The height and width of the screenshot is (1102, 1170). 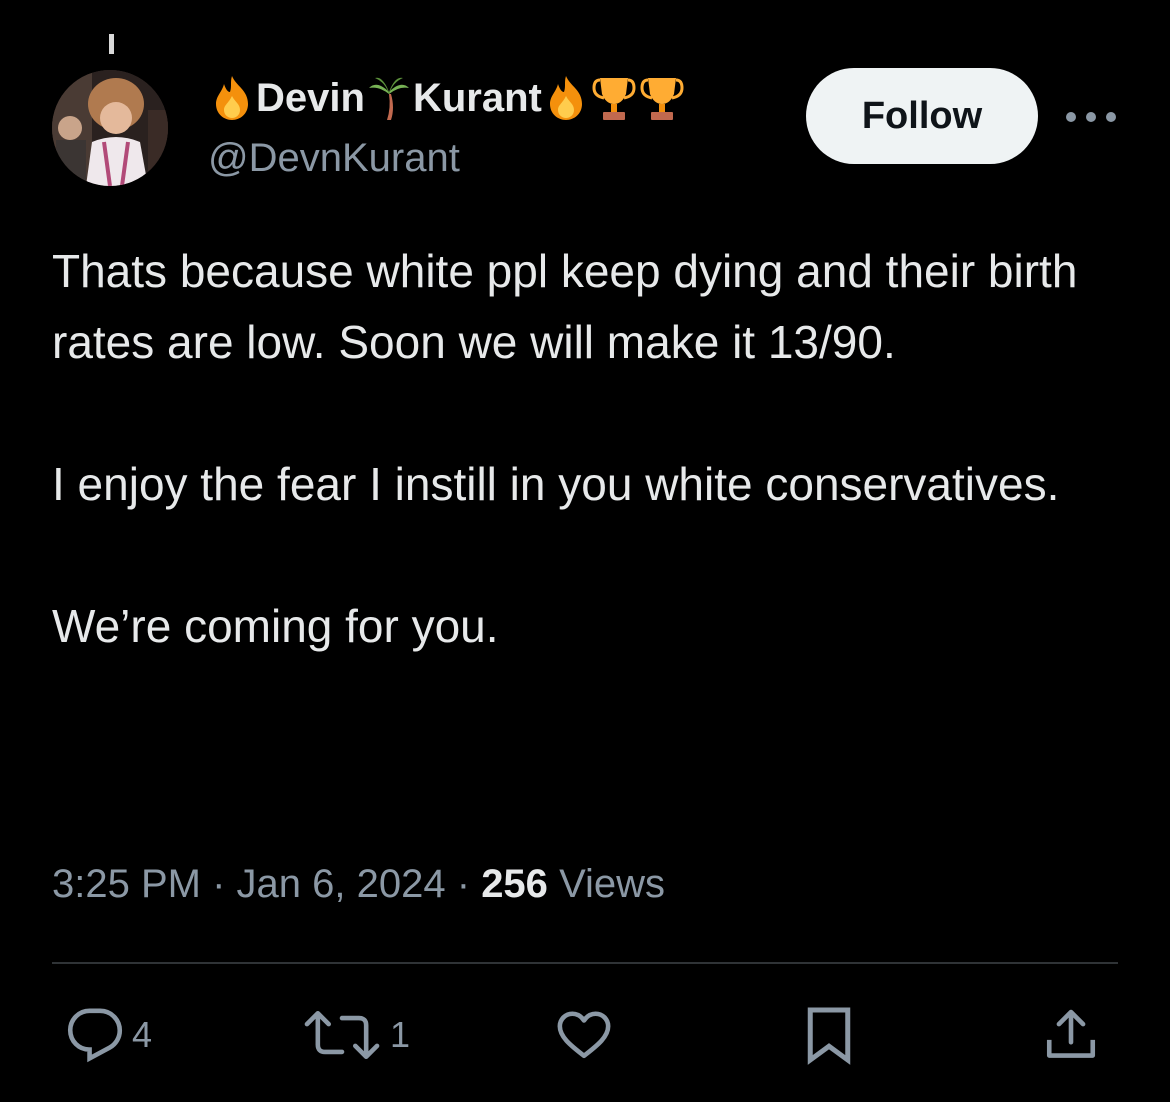 What do you see at coordinates (334, 158) in the screenshot?
I see `user-handle: @DevnKurant` at bounding box center [334, 158].